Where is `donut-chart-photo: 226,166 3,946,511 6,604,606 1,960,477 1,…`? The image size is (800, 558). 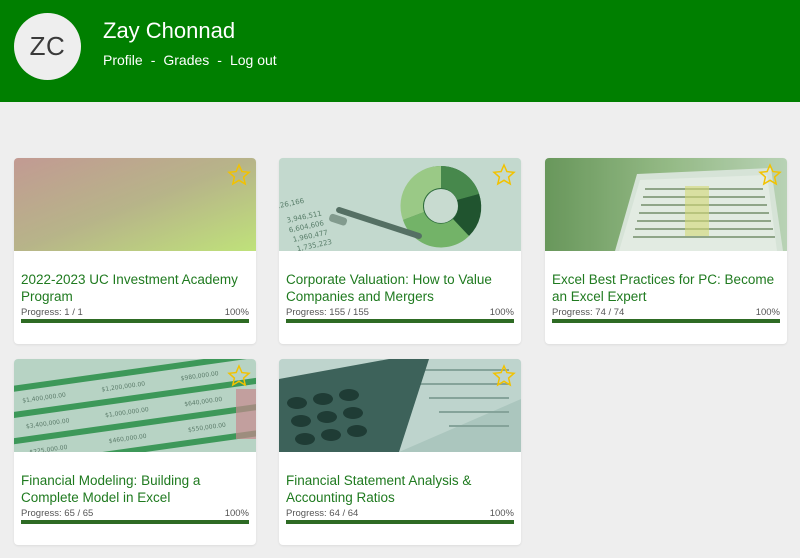 donut-chart-photo: 226,166 3,946,511 6,604,606 1,960,477 1,… is located at coordinates (400, 204).